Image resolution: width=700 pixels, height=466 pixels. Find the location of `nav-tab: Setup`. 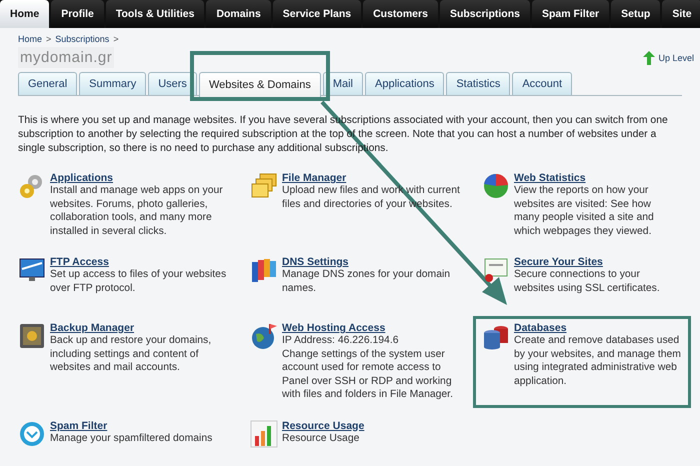

nav-tab: Setup is located at coordinates (635, 14).